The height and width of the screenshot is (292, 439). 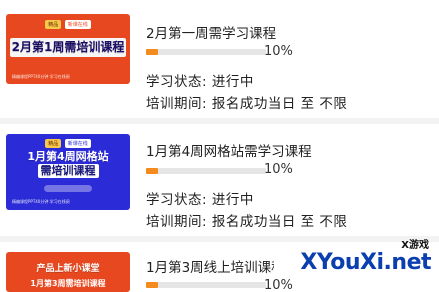 I want to click on course-thumbnail: 精品 新课在线 1月第4周网格站 需培训课程 精编课程PPT40分钟 学习在线阅, so click(x=68, y=172).